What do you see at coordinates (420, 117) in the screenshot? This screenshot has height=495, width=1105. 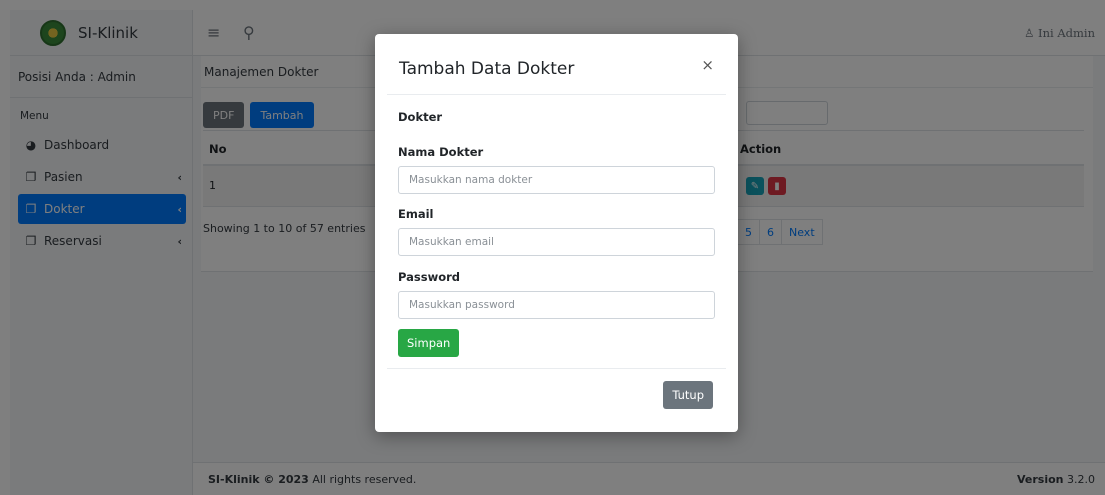 I see `form-section-title: Dokter` at bounding box center [420, 117].